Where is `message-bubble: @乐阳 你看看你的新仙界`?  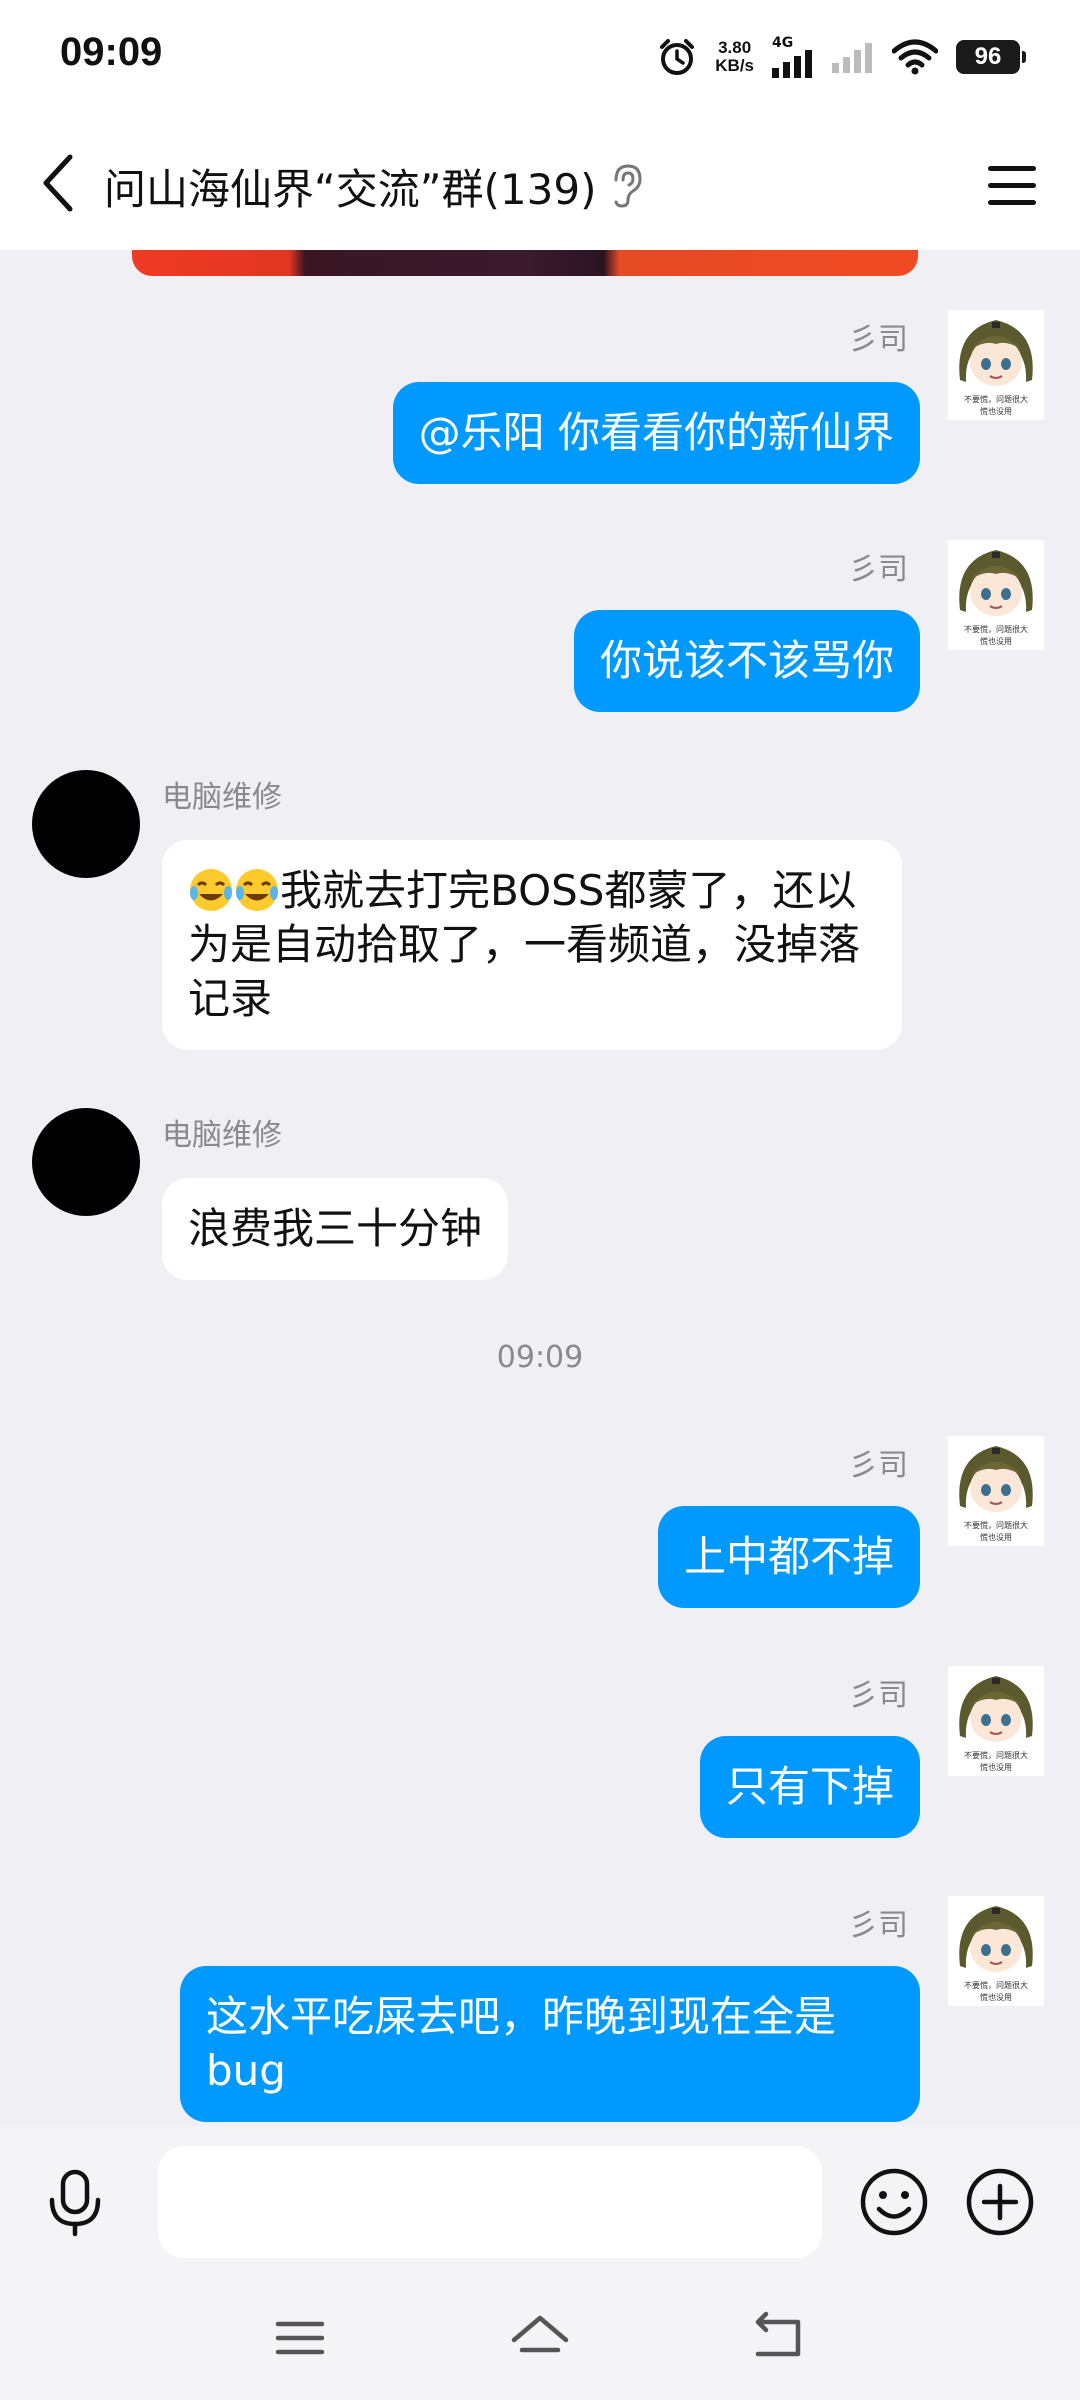
message-bubble: @乐阳 你看看你的新仙界 is located at coordinates (656, 433).